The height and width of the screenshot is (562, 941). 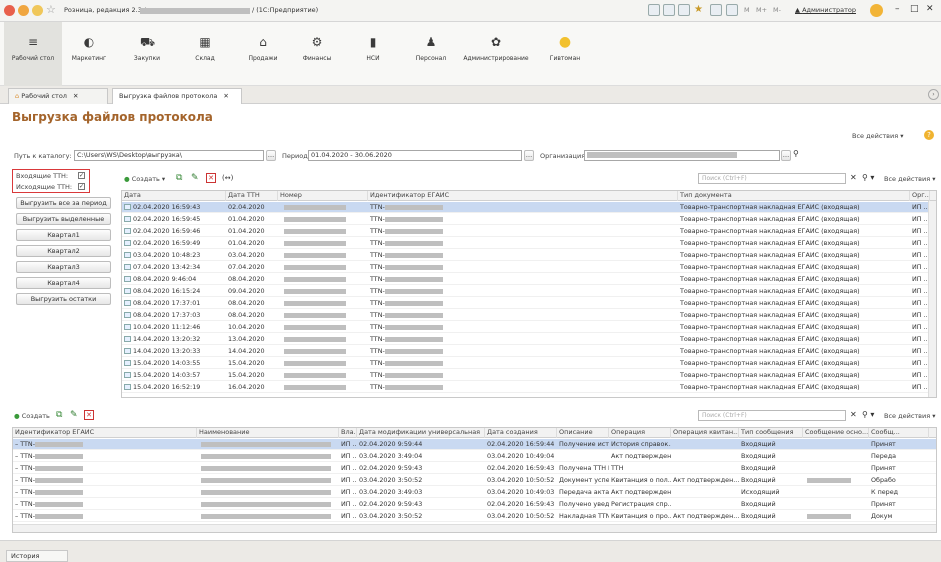 What do you see at coordinates (37, 10) in the screenshot?
I see `forward-icon` at bounding box center [37, 10].